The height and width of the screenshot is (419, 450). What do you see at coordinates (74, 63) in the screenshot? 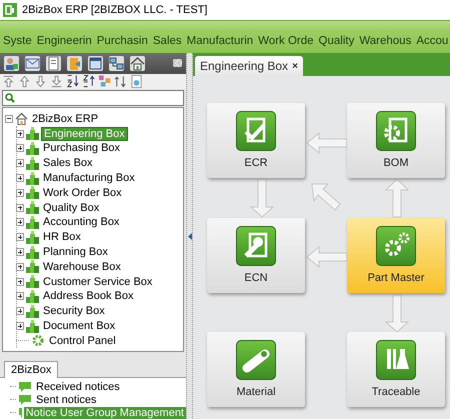
I see `door-icon` at bounding box center [74, 63].